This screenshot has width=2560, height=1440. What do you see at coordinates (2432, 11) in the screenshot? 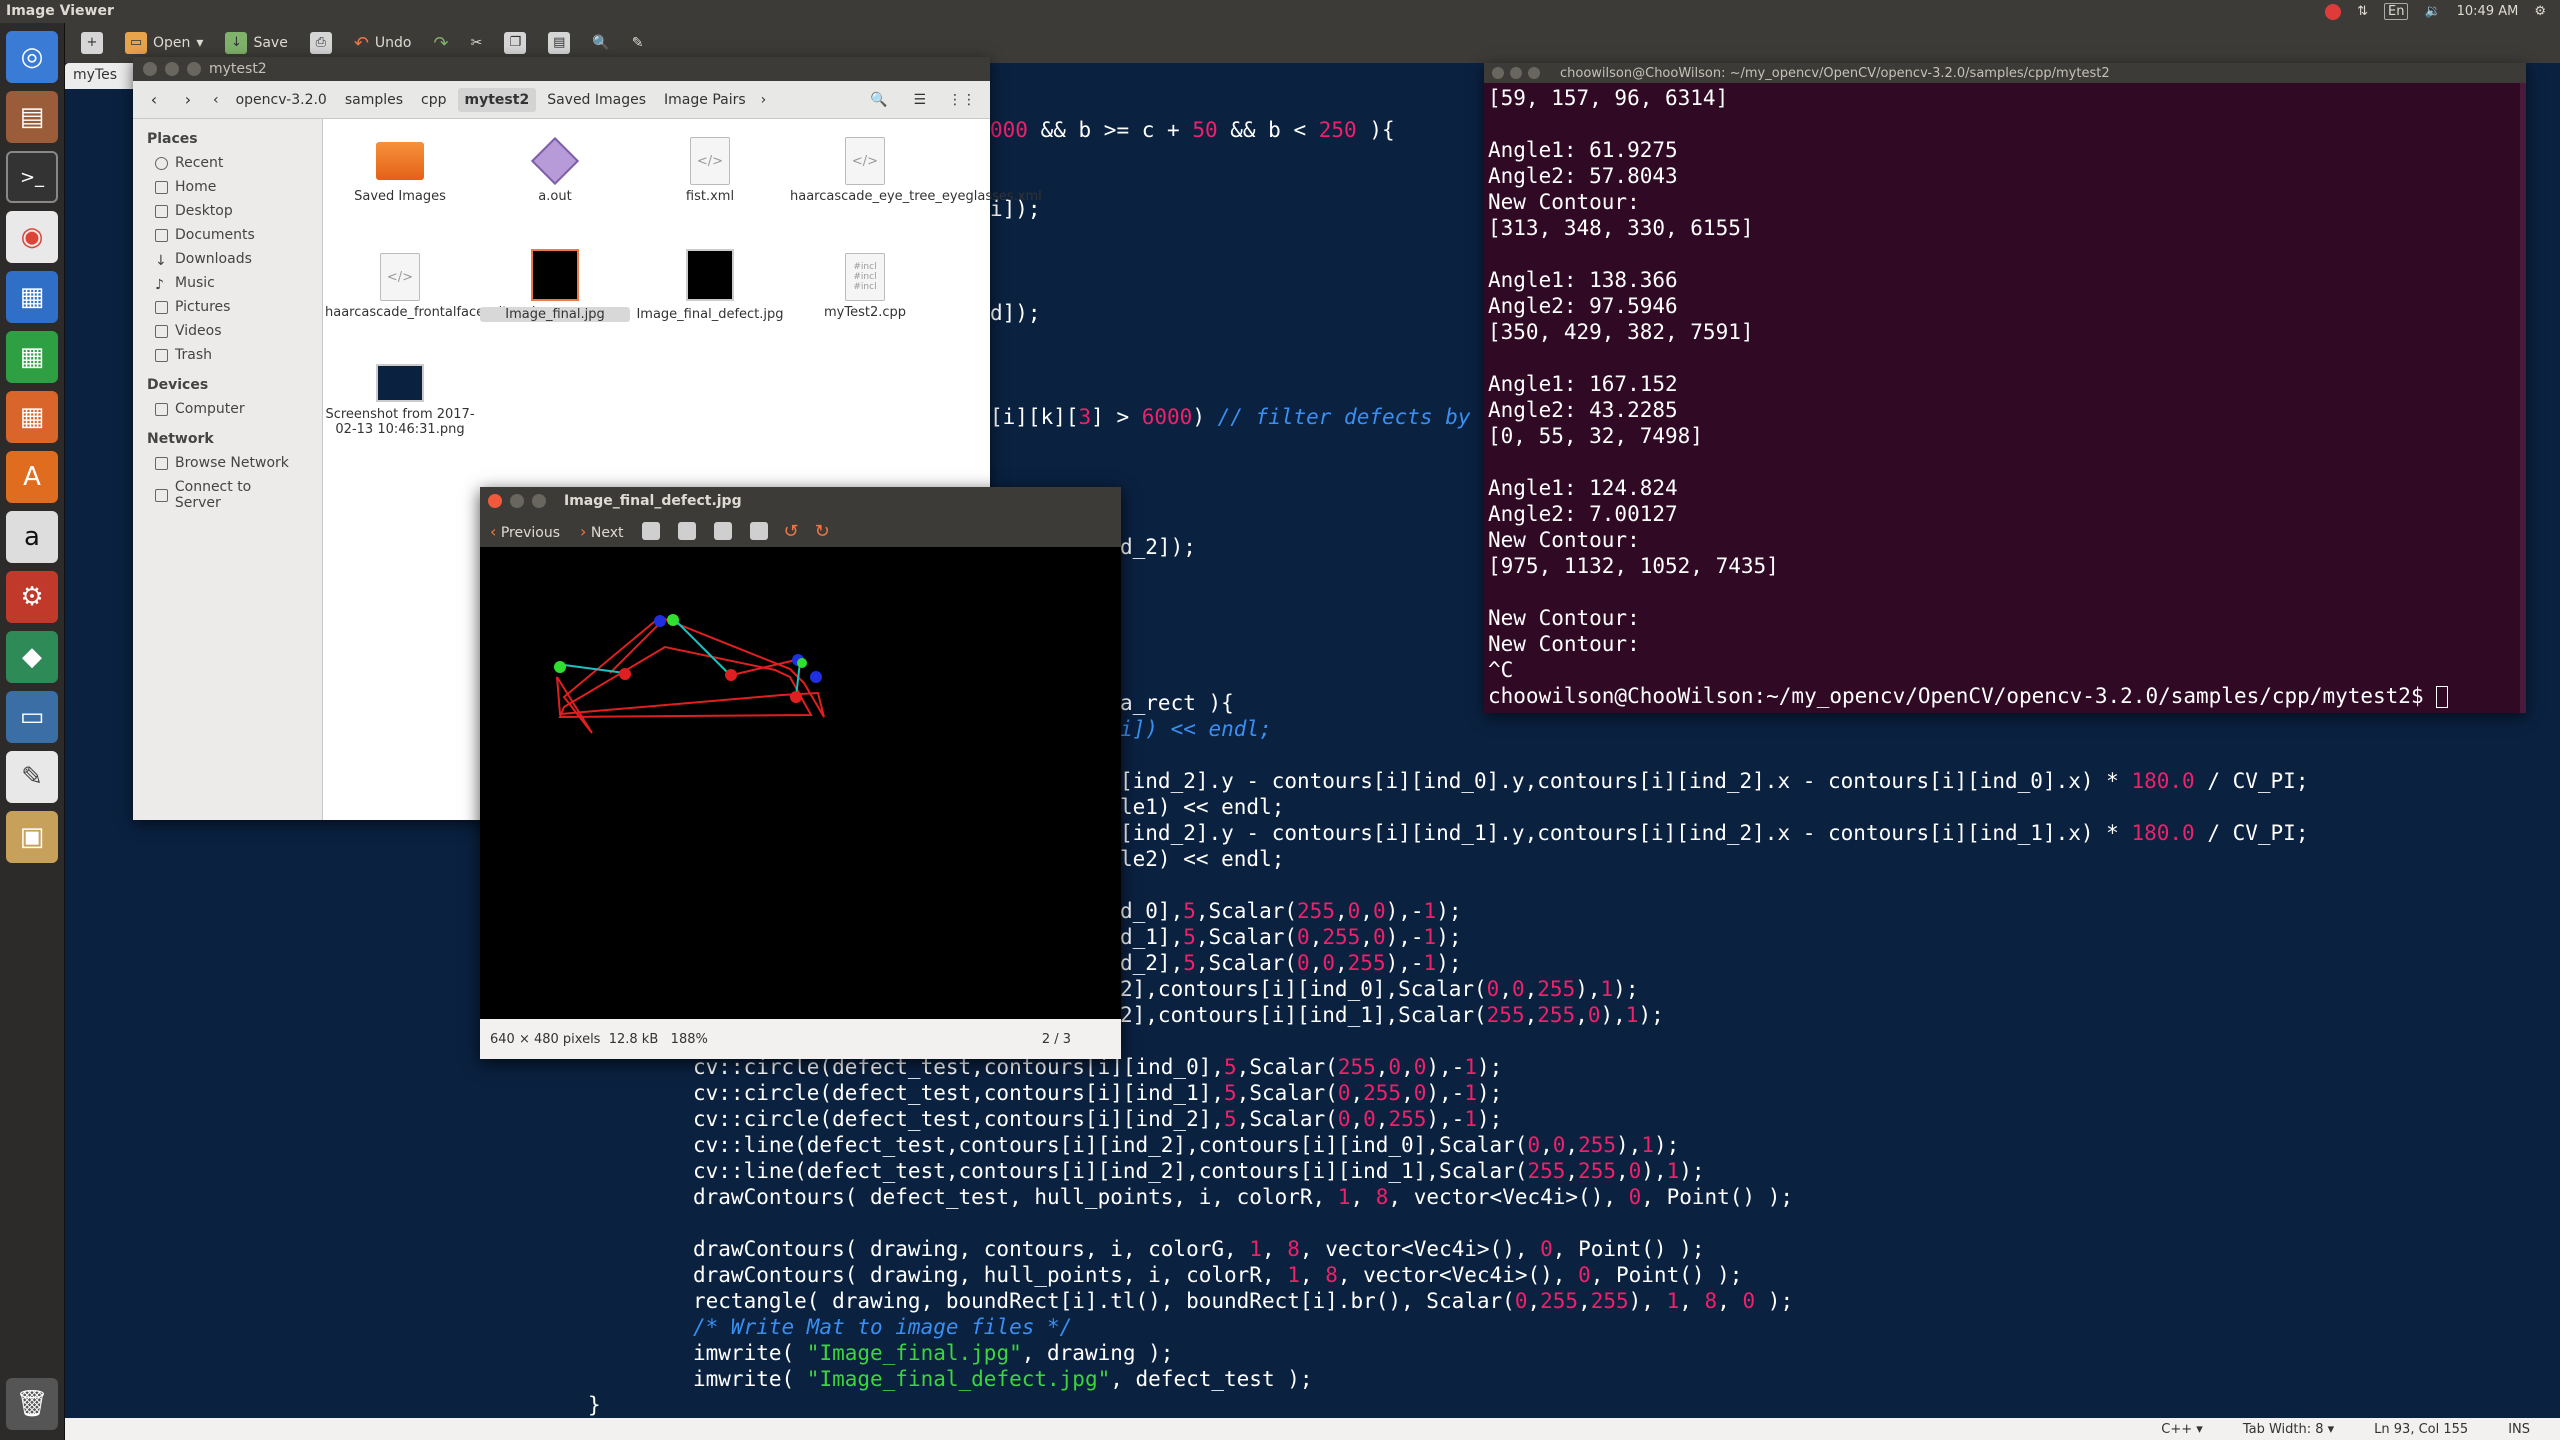
I see `volume-icon: 🔉` at bounding box center [2432, 11].